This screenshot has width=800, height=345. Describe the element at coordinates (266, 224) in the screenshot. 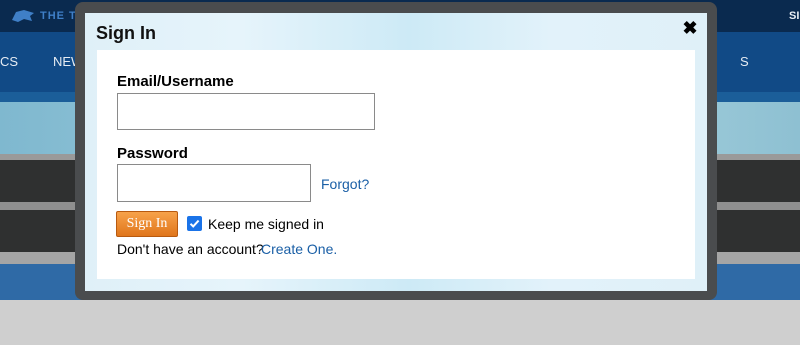

I see `keep-signed-in-label: Keep me signed in` at that location.